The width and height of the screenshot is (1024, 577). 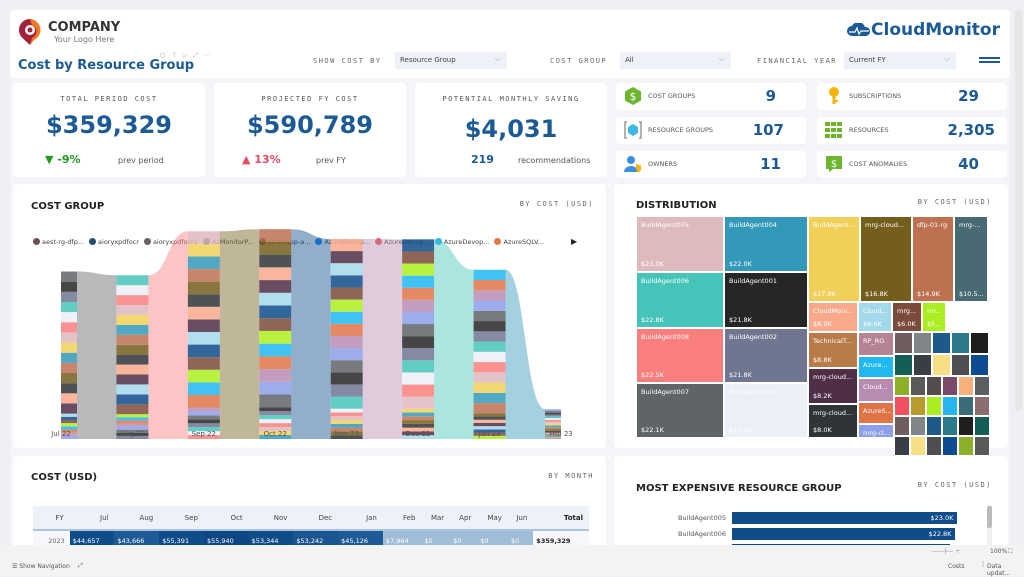 I want to click on column-header: Jan, so click(x=360, y=518).